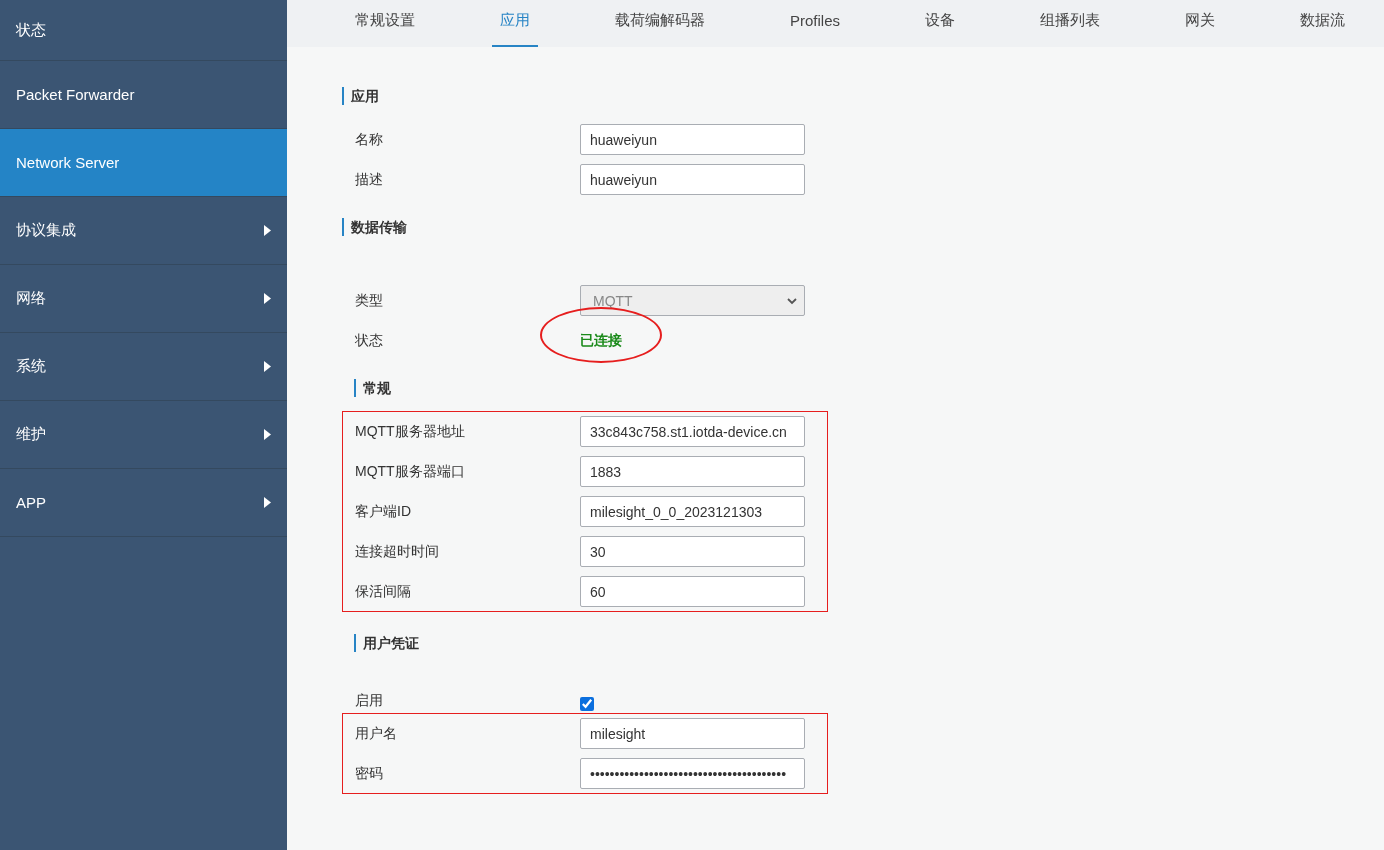 This screenshot has height=850, width=1384. Describe the element at coordinates (369, 700) in the screenshot. I see `field-label: 启用` at that location.